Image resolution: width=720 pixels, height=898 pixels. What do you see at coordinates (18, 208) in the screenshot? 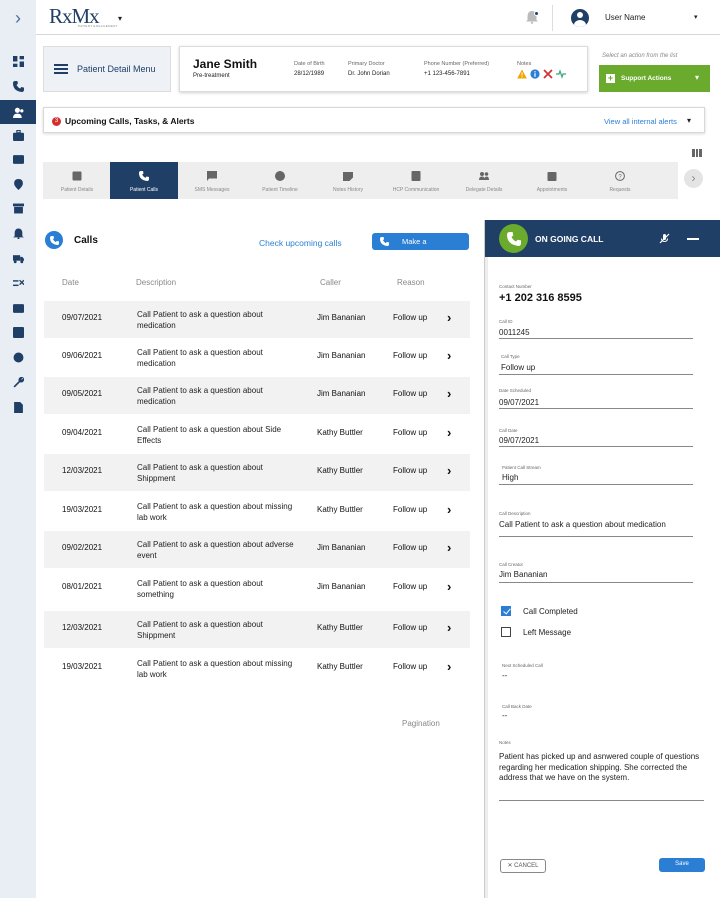
I see `nav-archive-icon` at bounding box center [18, 208].